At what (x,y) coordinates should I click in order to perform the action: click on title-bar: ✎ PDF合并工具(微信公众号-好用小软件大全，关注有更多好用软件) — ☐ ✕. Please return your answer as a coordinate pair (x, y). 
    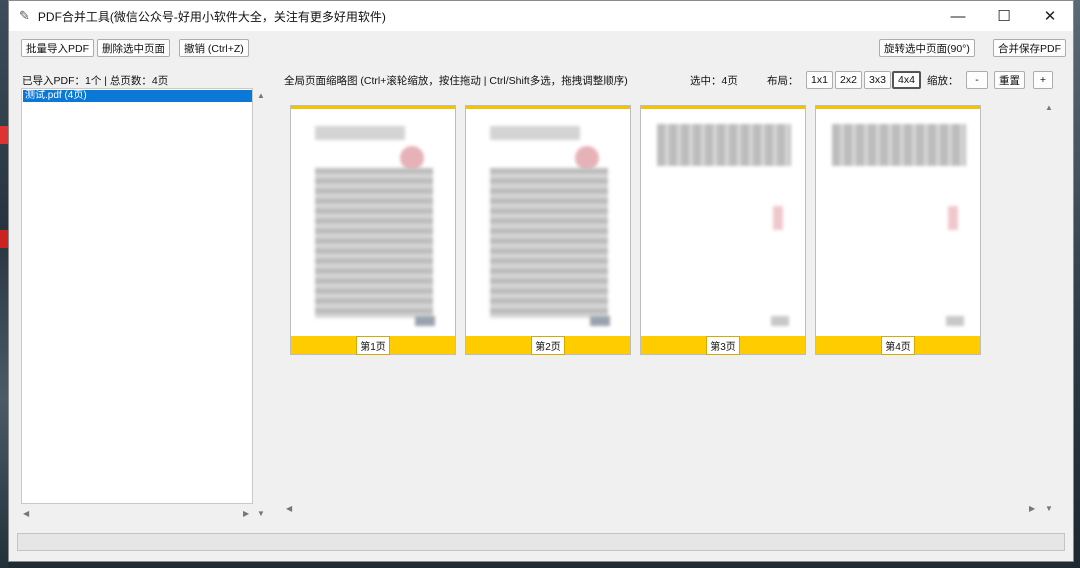
    Looking at the image, I should click on (541, 16).